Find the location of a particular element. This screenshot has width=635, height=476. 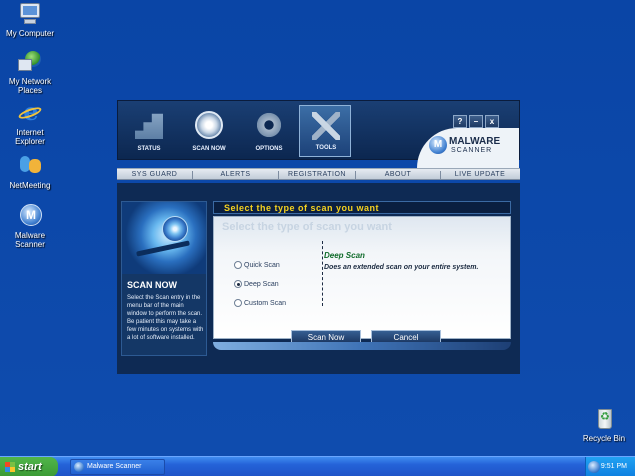

desktop-icon-label: Malware Scanner is located at coordinates (30, 240).